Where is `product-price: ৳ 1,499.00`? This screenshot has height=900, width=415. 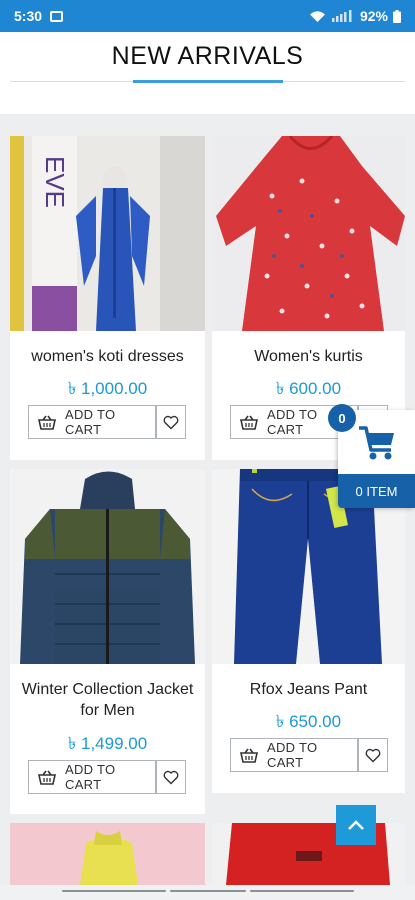 product-price: ৳ 1,499.00 is located at coordinates (107, 743).